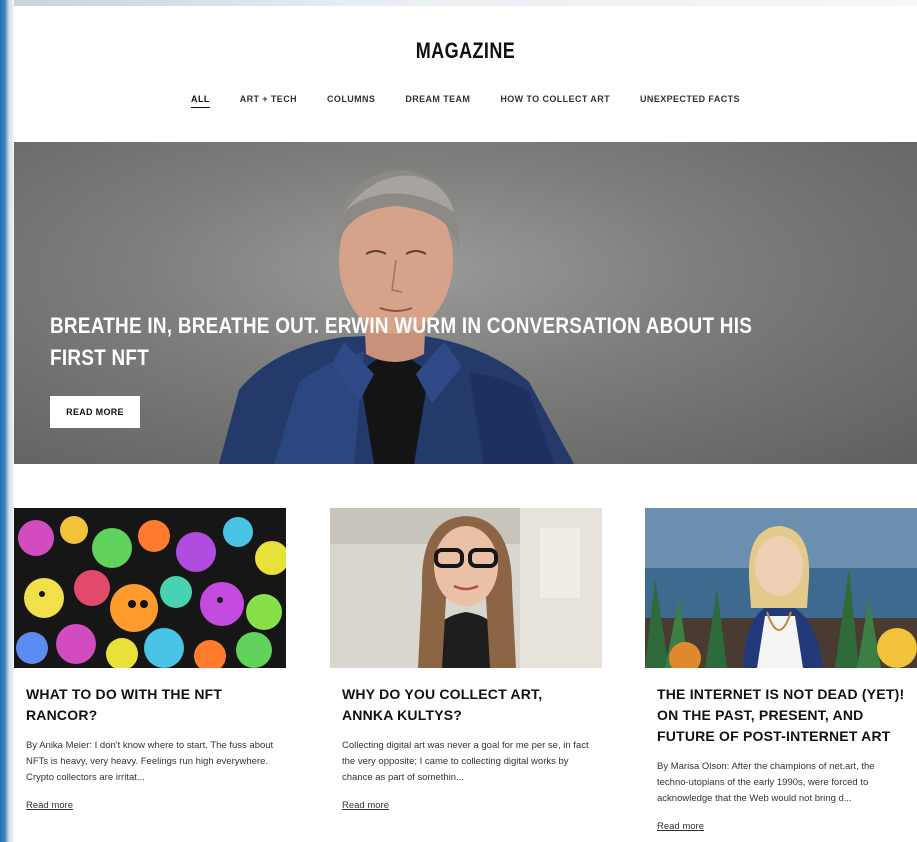  Describe the element at coordinates (351, 99) in the screenshot. I see `tab-columns: COLUMNS` at that location.